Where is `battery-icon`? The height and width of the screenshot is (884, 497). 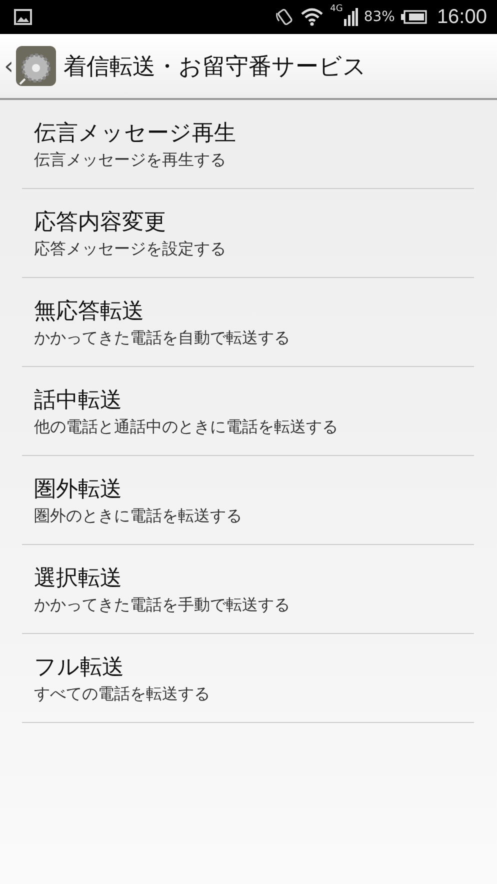 battery-icon is located at coordinates (413, 17).